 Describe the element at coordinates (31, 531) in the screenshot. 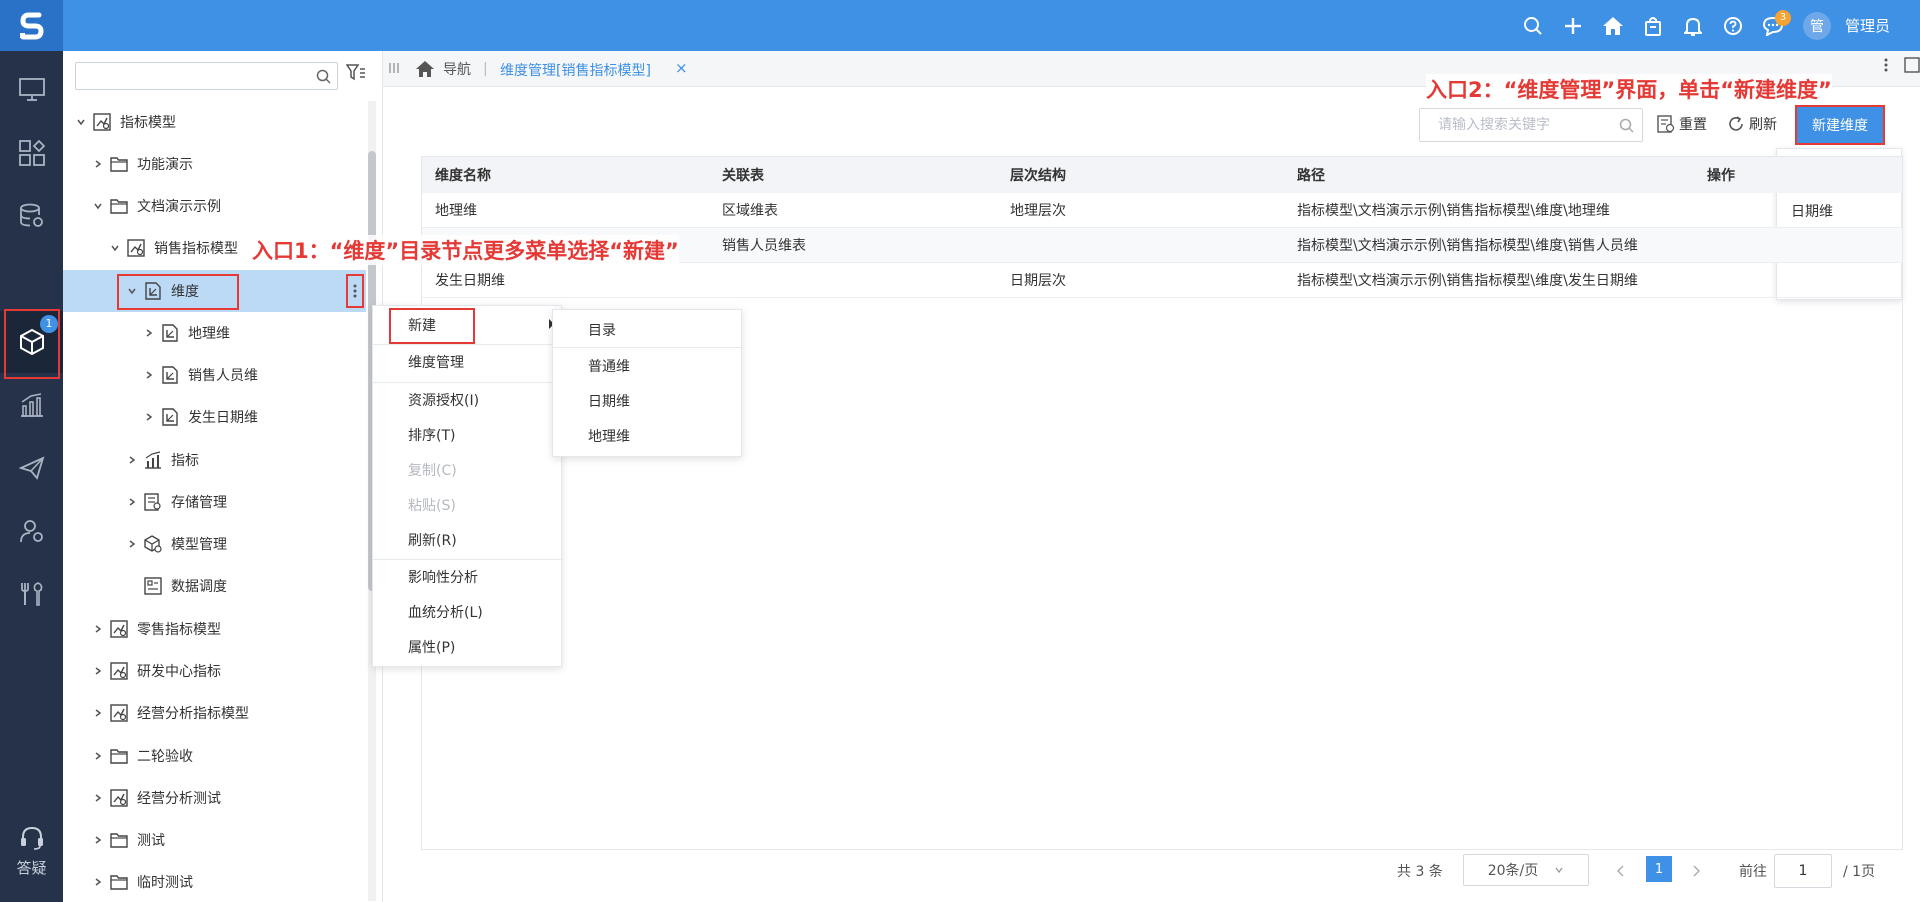

I see `rail-user-settings-icon` at that location.